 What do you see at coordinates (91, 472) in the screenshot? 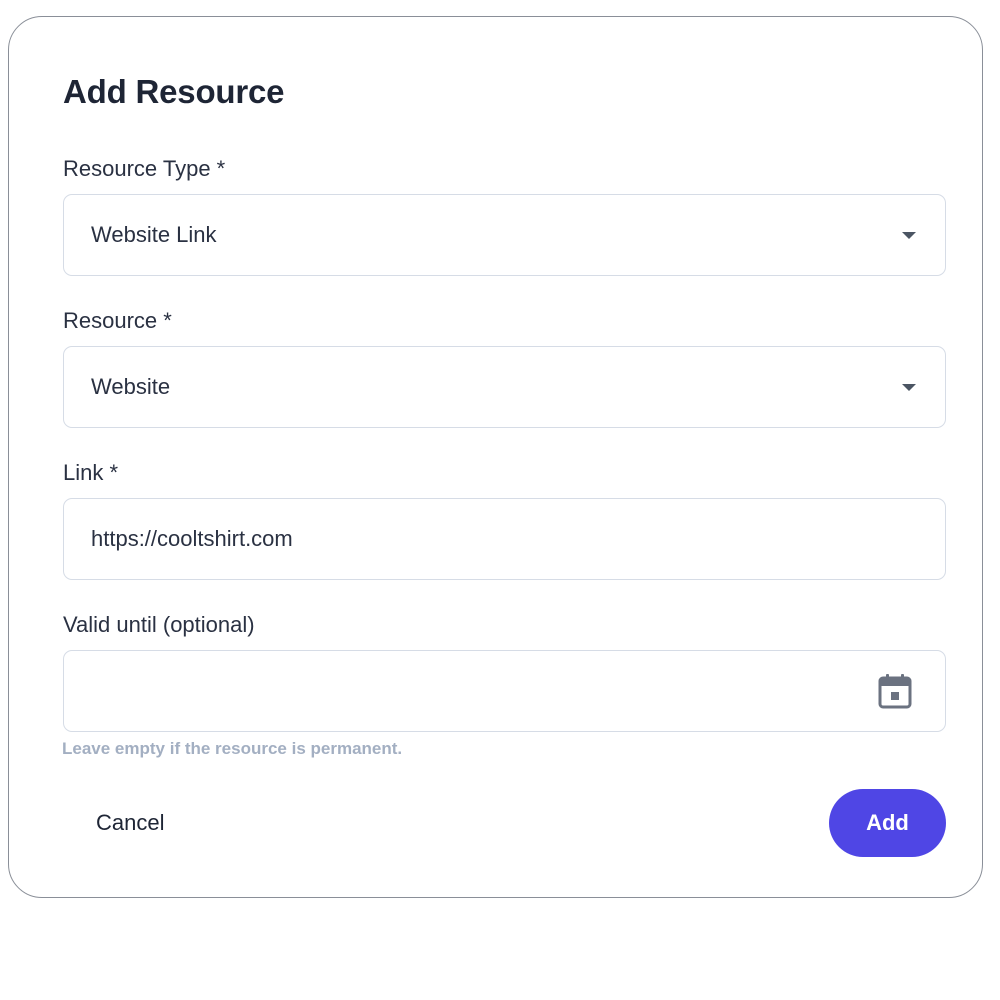
I see `link-label: Link *` at bounding box center [91, 472].